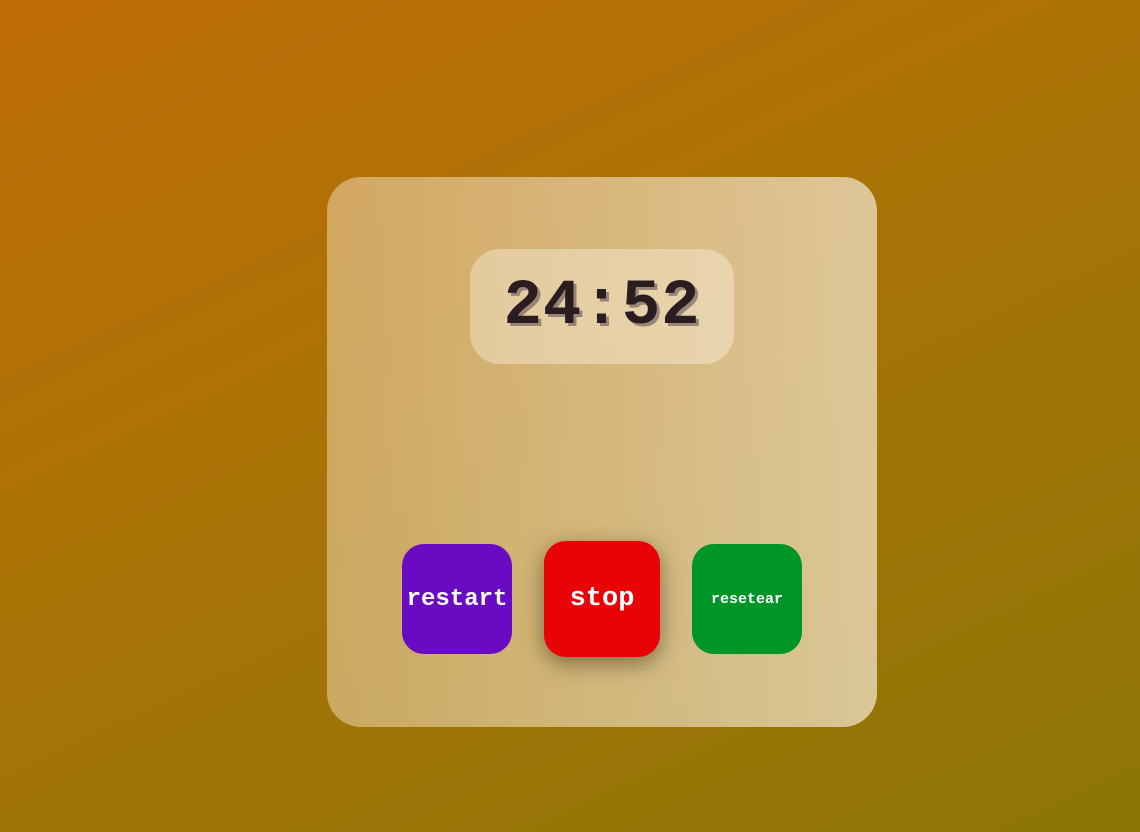 Image resolution: width=1140 pixels, height=832 pixels. Describe the element at coordinates (747, 599) in the screenshot. I see `reset-button: resetear` at that location.